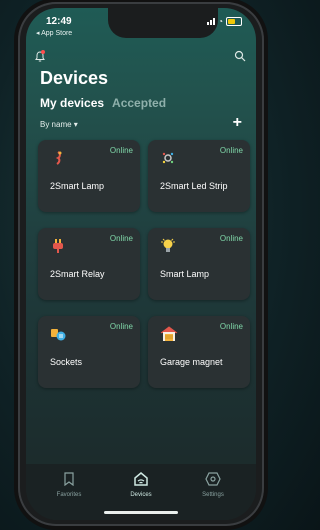  I want to click on status-time: 12:49, so click(59, 21).